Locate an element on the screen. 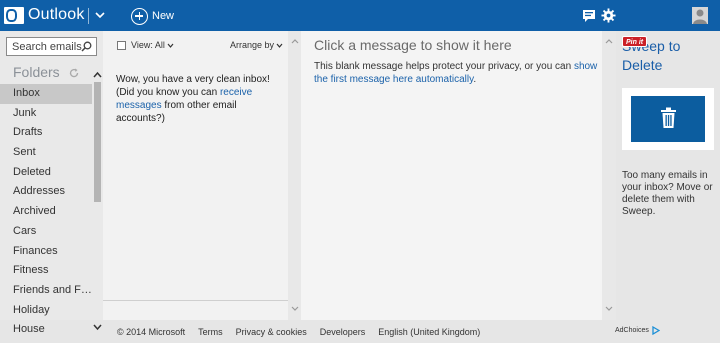 The image size is (720, 343). ad-image is located at coordinates (668, 119).